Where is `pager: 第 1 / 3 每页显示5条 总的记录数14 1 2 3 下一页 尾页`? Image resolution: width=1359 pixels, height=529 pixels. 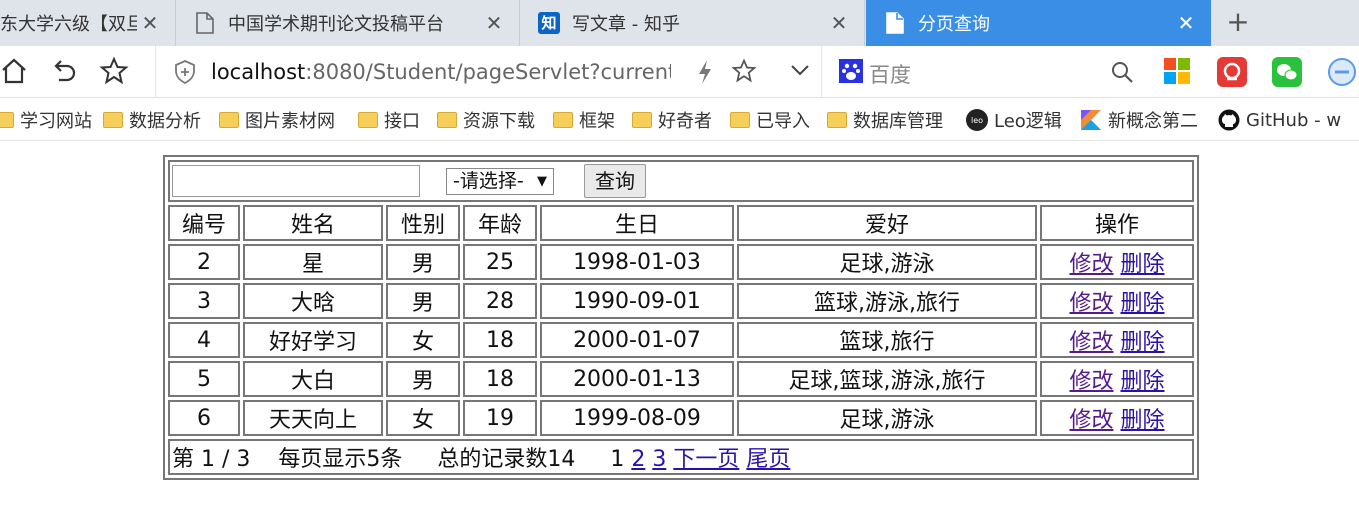
pager: 第 1 / 3 每页显示5条 总的记录数14 1 2 3 下一页 尾页 is located at coordinates (681, 457).